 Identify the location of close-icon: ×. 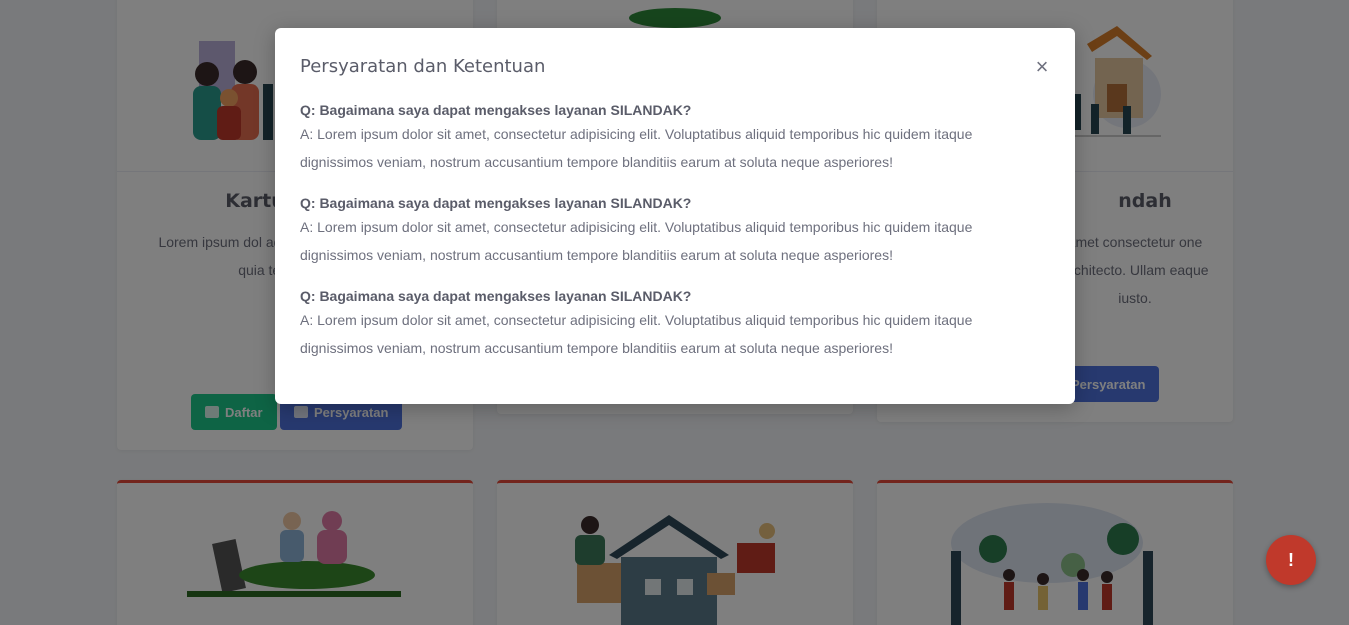
(1042, 67).